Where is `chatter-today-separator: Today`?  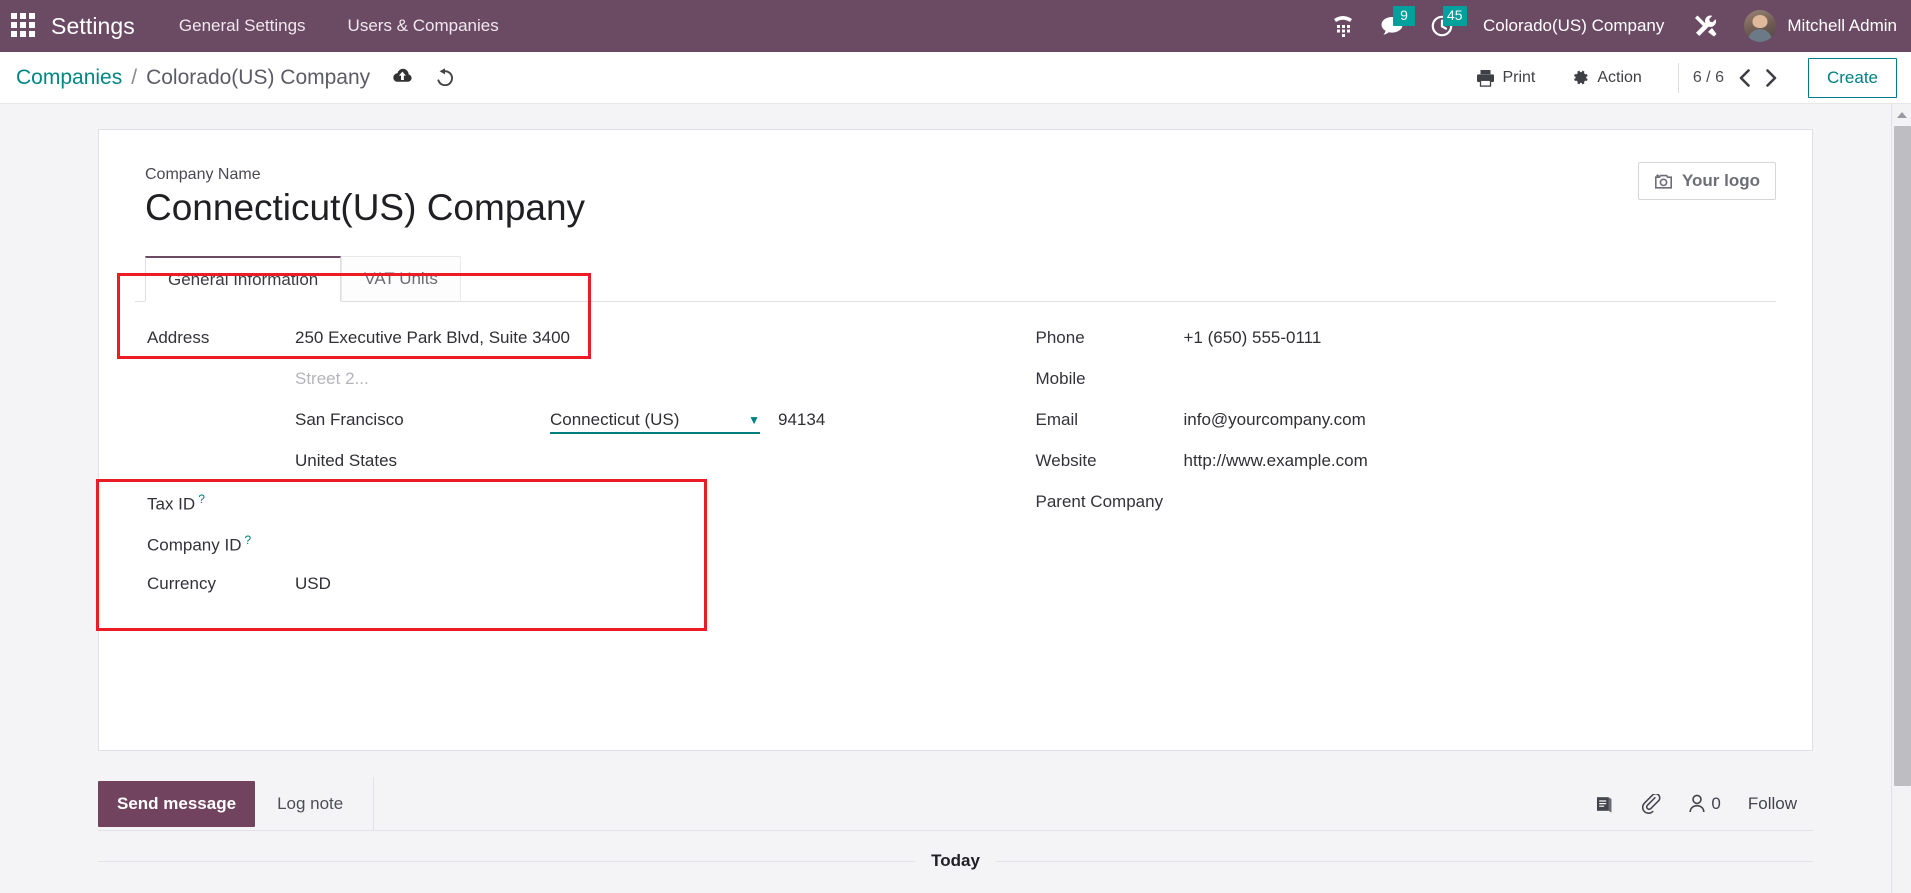
chatter-today-separator: Today is located at coordinates (955, 861).